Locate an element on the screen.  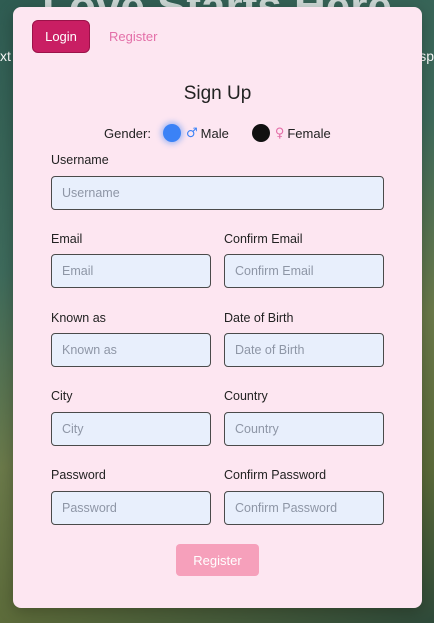
male-symbol-icon: ♂ is located at coordinates (191, 133).